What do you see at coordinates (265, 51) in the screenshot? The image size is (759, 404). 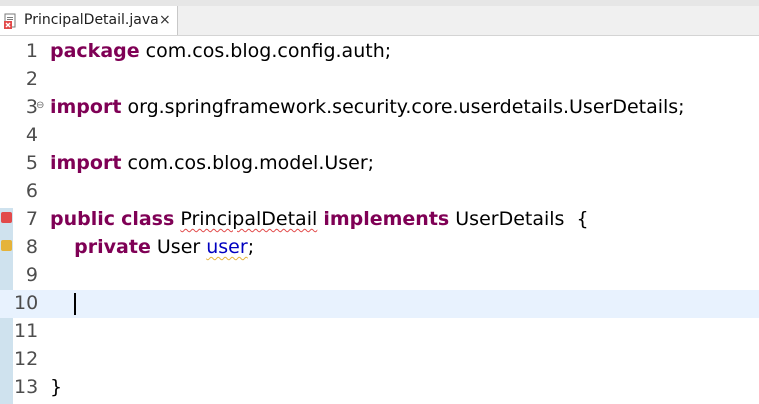 I see `code-token: com.cos.blog.config.auth;` at bounding box center [265, 51].